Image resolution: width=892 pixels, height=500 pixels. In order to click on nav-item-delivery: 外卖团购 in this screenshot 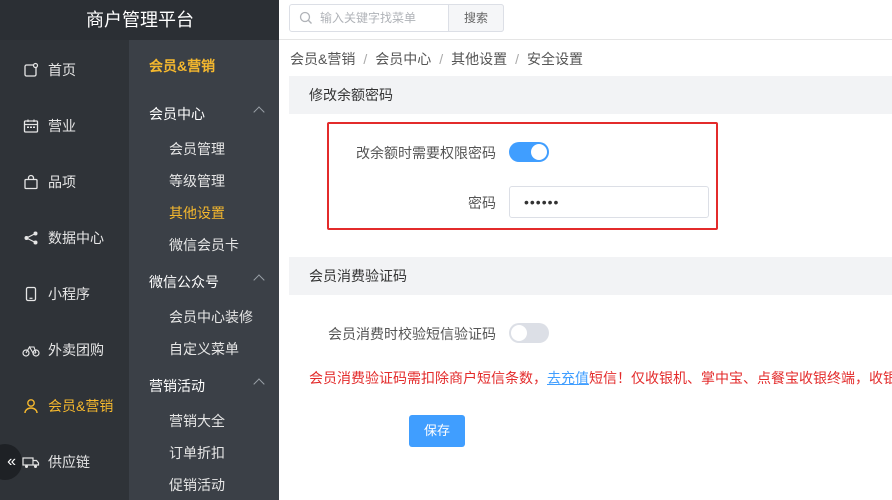, I will do `click(64, 350)`.